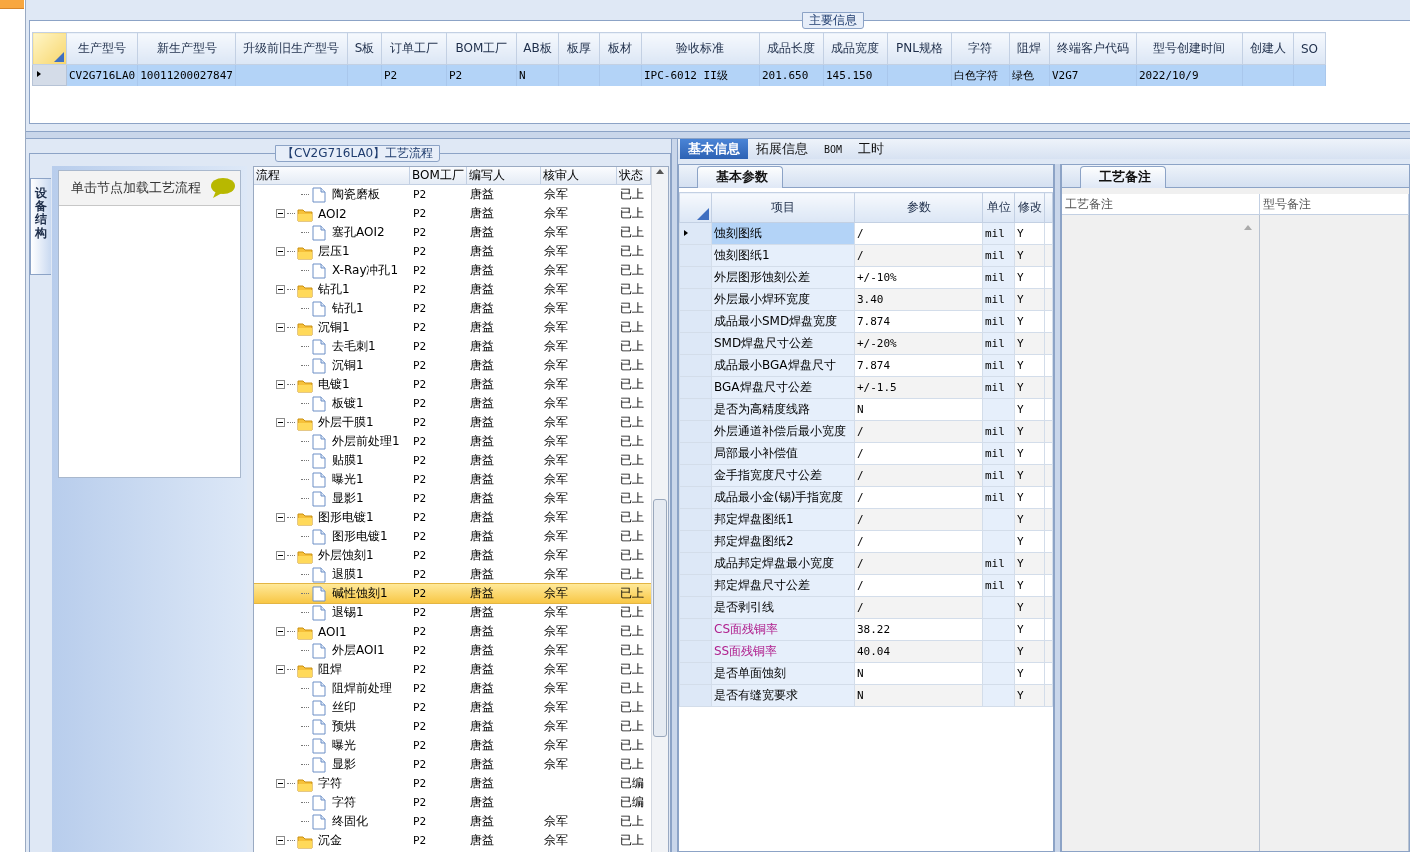 The image size is (1410, 852). Describe the element at coordinates (452, 574) in the screenshot. I see `tree-row: 退膜1 P2 唐益 佘军 已上` at that location.